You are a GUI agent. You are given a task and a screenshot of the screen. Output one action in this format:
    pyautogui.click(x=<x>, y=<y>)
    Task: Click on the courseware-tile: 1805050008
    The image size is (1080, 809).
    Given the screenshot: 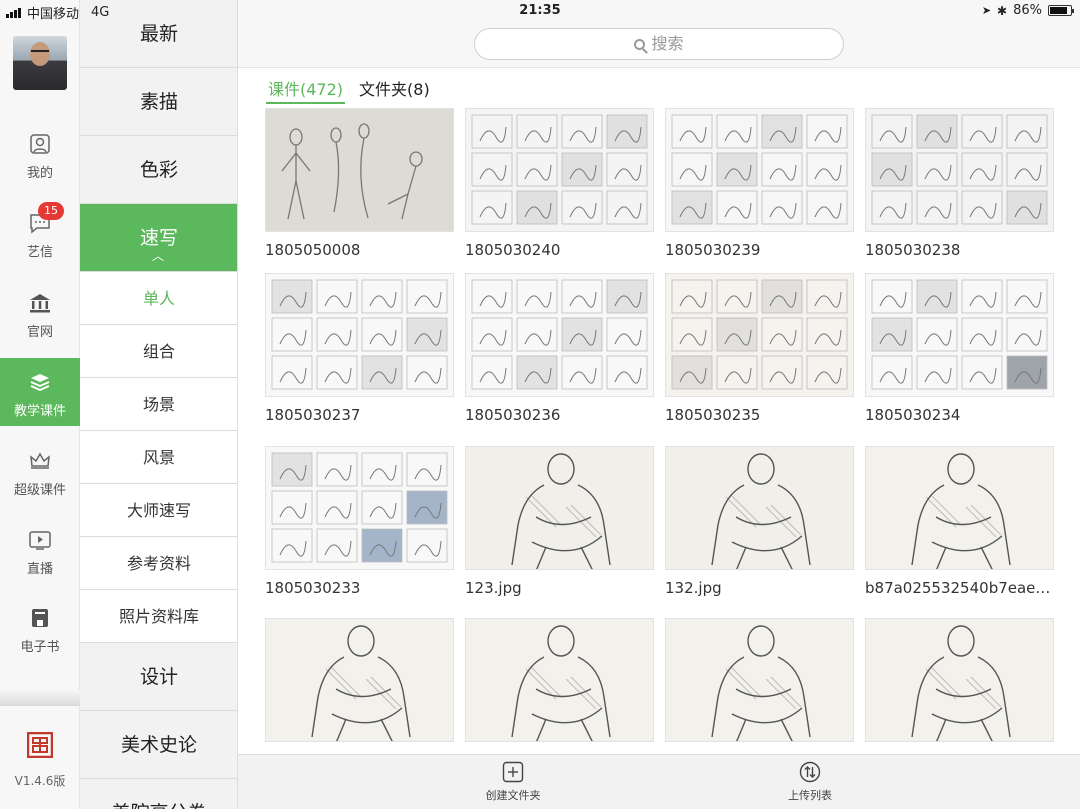 What is the action you would take?
    pyautogui.click(x=359, y=184)
    